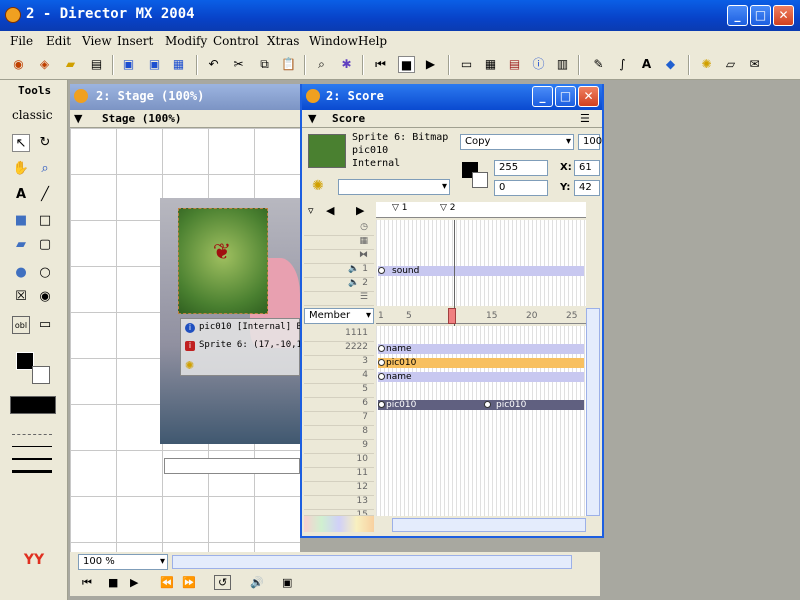  I want to click on score-hscroll, so click(489, 525).